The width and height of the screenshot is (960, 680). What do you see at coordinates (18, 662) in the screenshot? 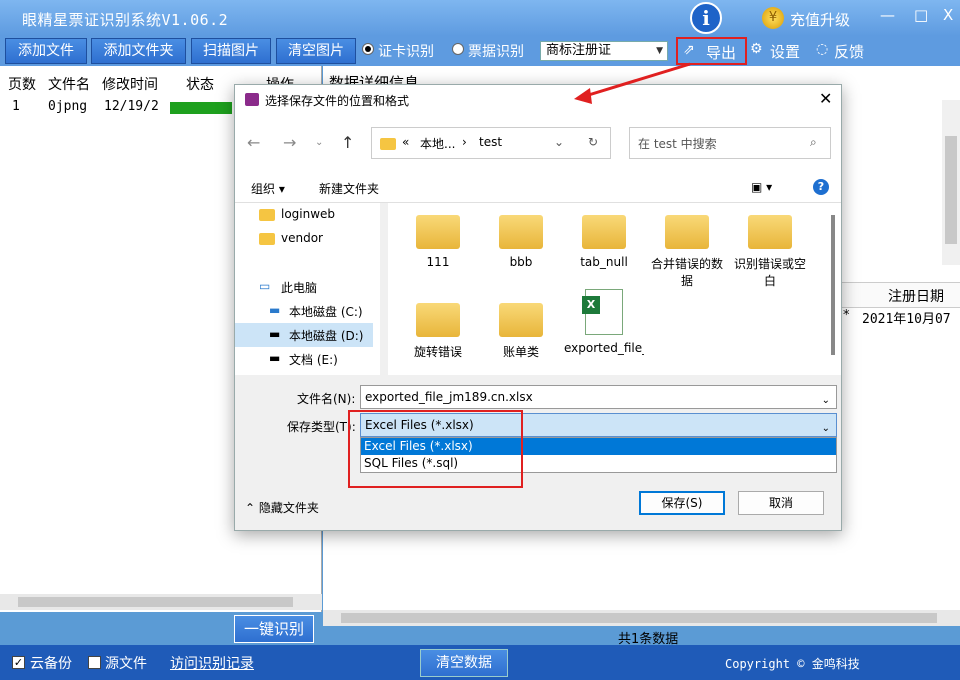
I see `cloud-backup-checkbox: ✓` at bounding box center [18, 662].